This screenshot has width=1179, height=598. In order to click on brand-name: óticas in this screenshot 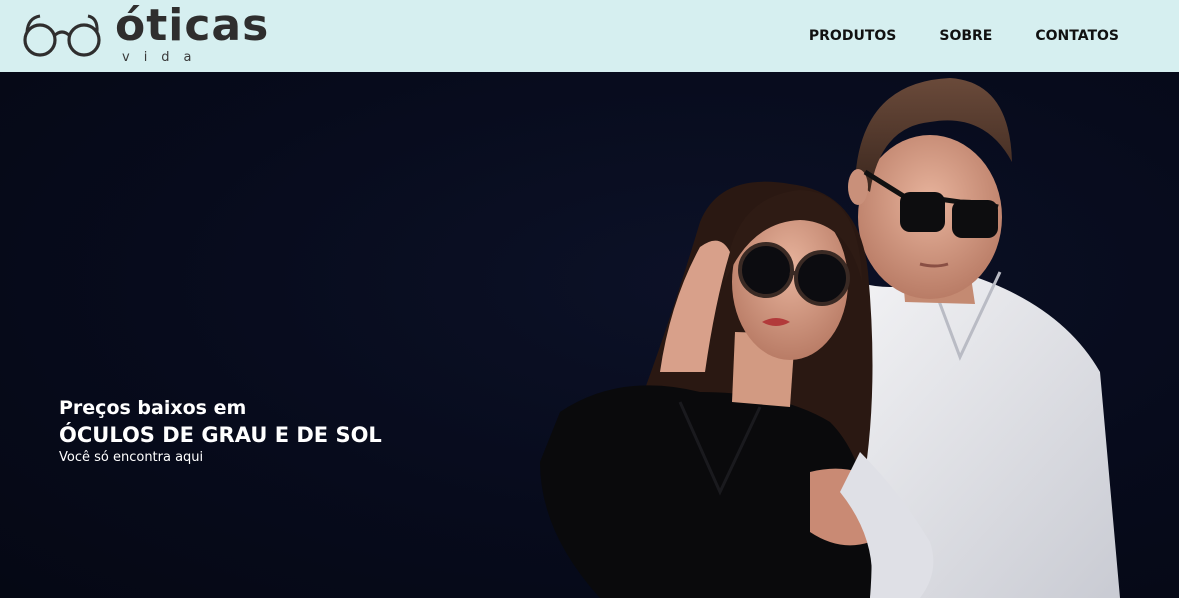, I will do `click(192, 25)`.